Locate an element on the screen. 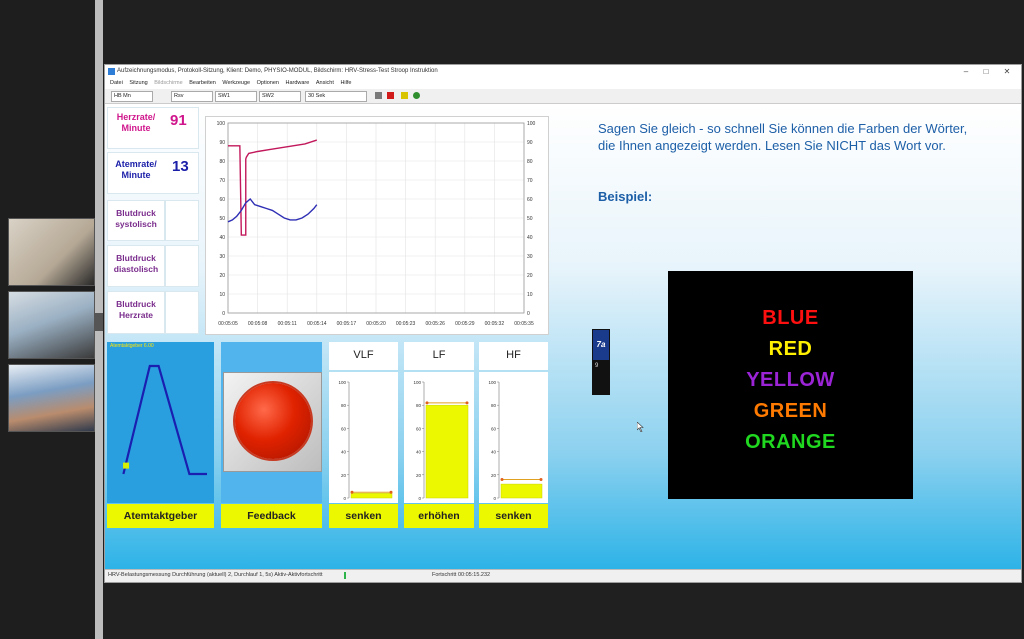  close-button: ✕ is located at coordinates (1007, 72).